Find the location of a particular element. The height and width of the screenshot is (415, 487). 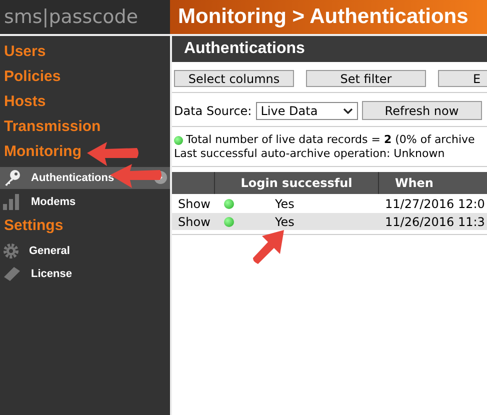

annotation-arrow is located at coordinates (112, 154).